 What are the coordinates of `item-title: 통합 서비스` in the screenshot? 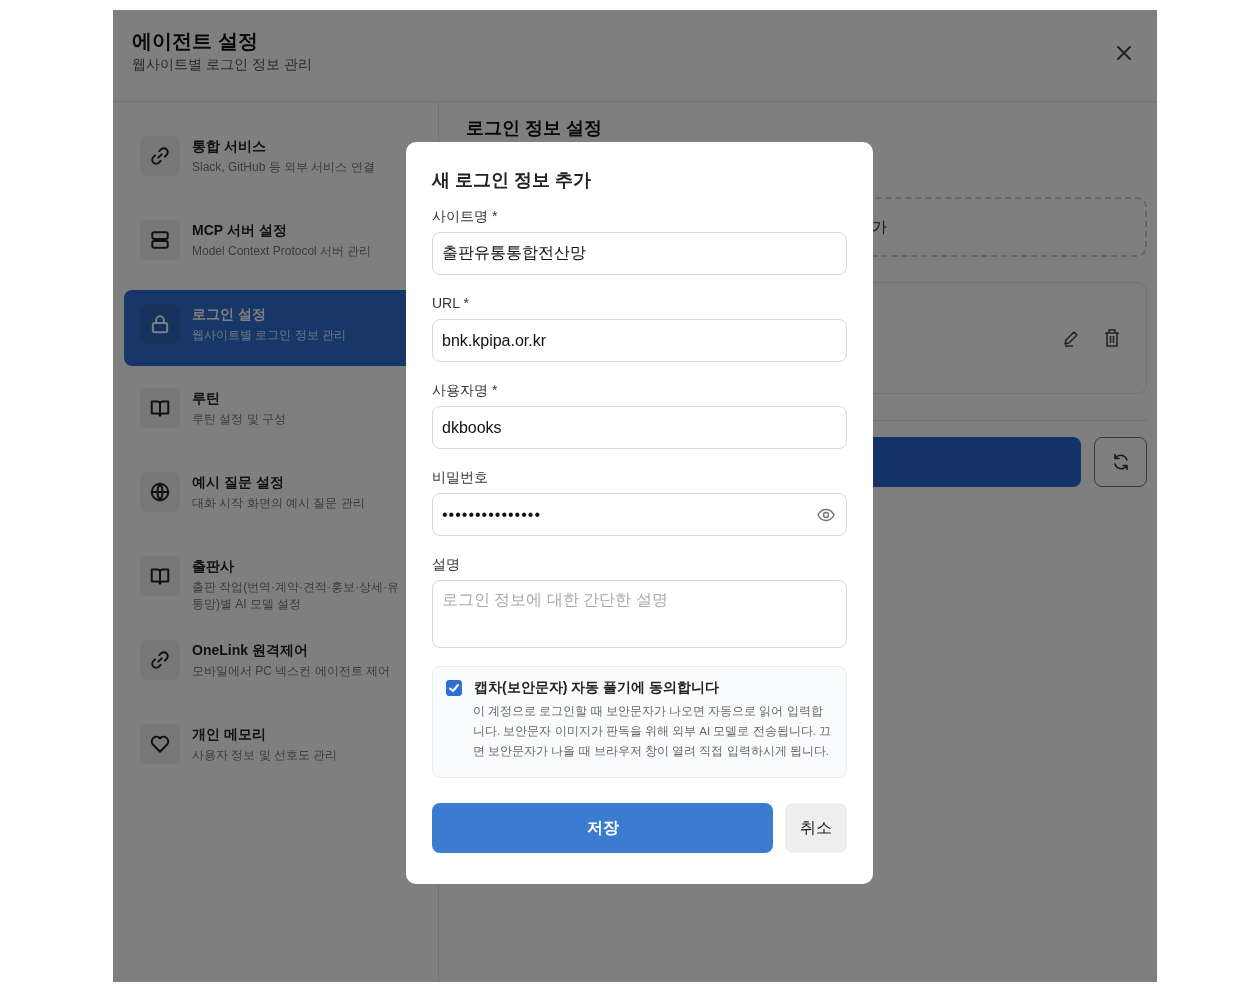 It's located at (229, 146).